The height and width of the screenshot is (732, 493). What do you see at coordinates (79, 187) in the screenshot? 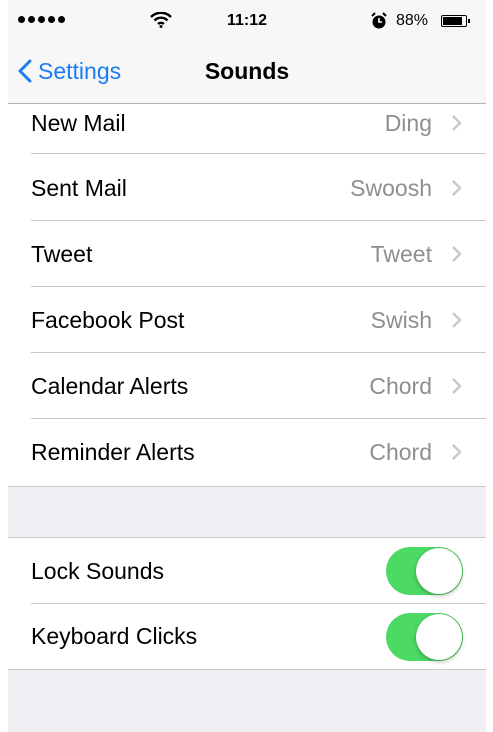
I see `row-label: Sent Mail` at bounding box center [79, 187].